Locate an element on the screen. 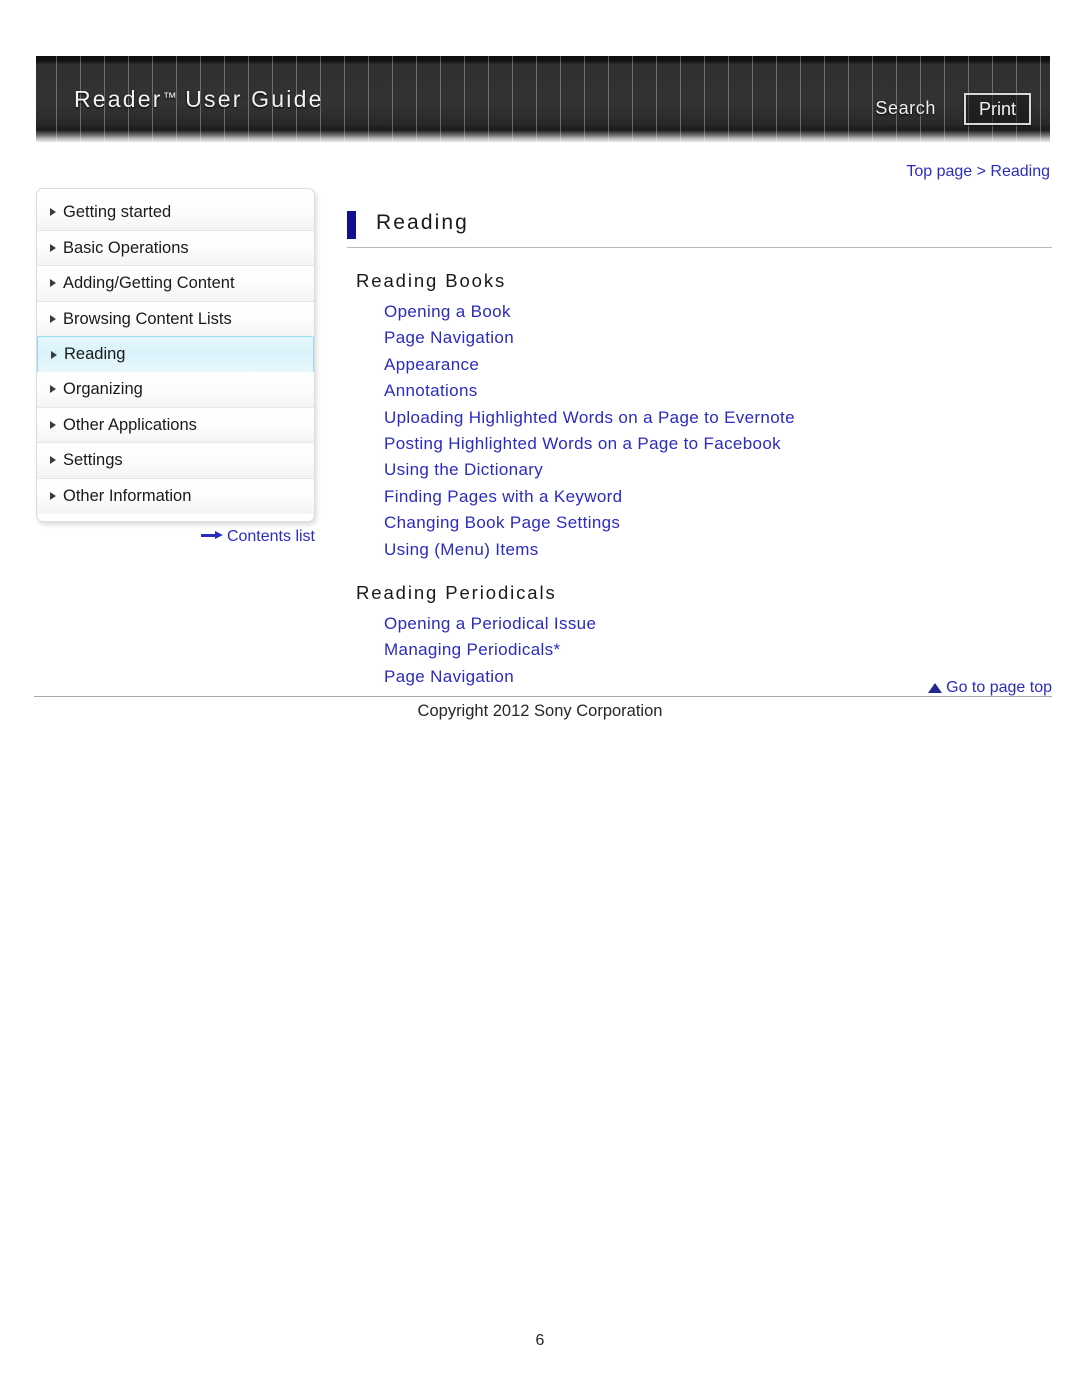  go-to-page-top-link: Go to page top is located at coordinates (544, 688).